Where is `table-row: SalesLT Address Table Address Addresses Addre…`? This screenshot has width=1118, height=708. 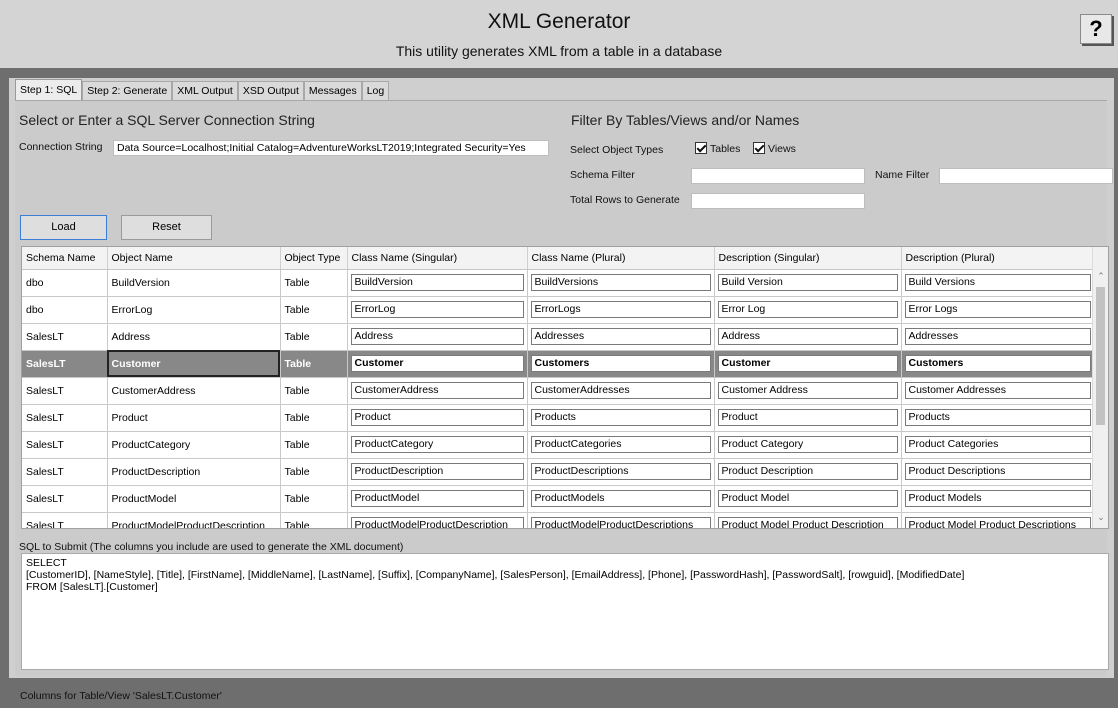 table-row: SalesLT Address Table Address Addresses Addre… is located at coordinates (558, 337).